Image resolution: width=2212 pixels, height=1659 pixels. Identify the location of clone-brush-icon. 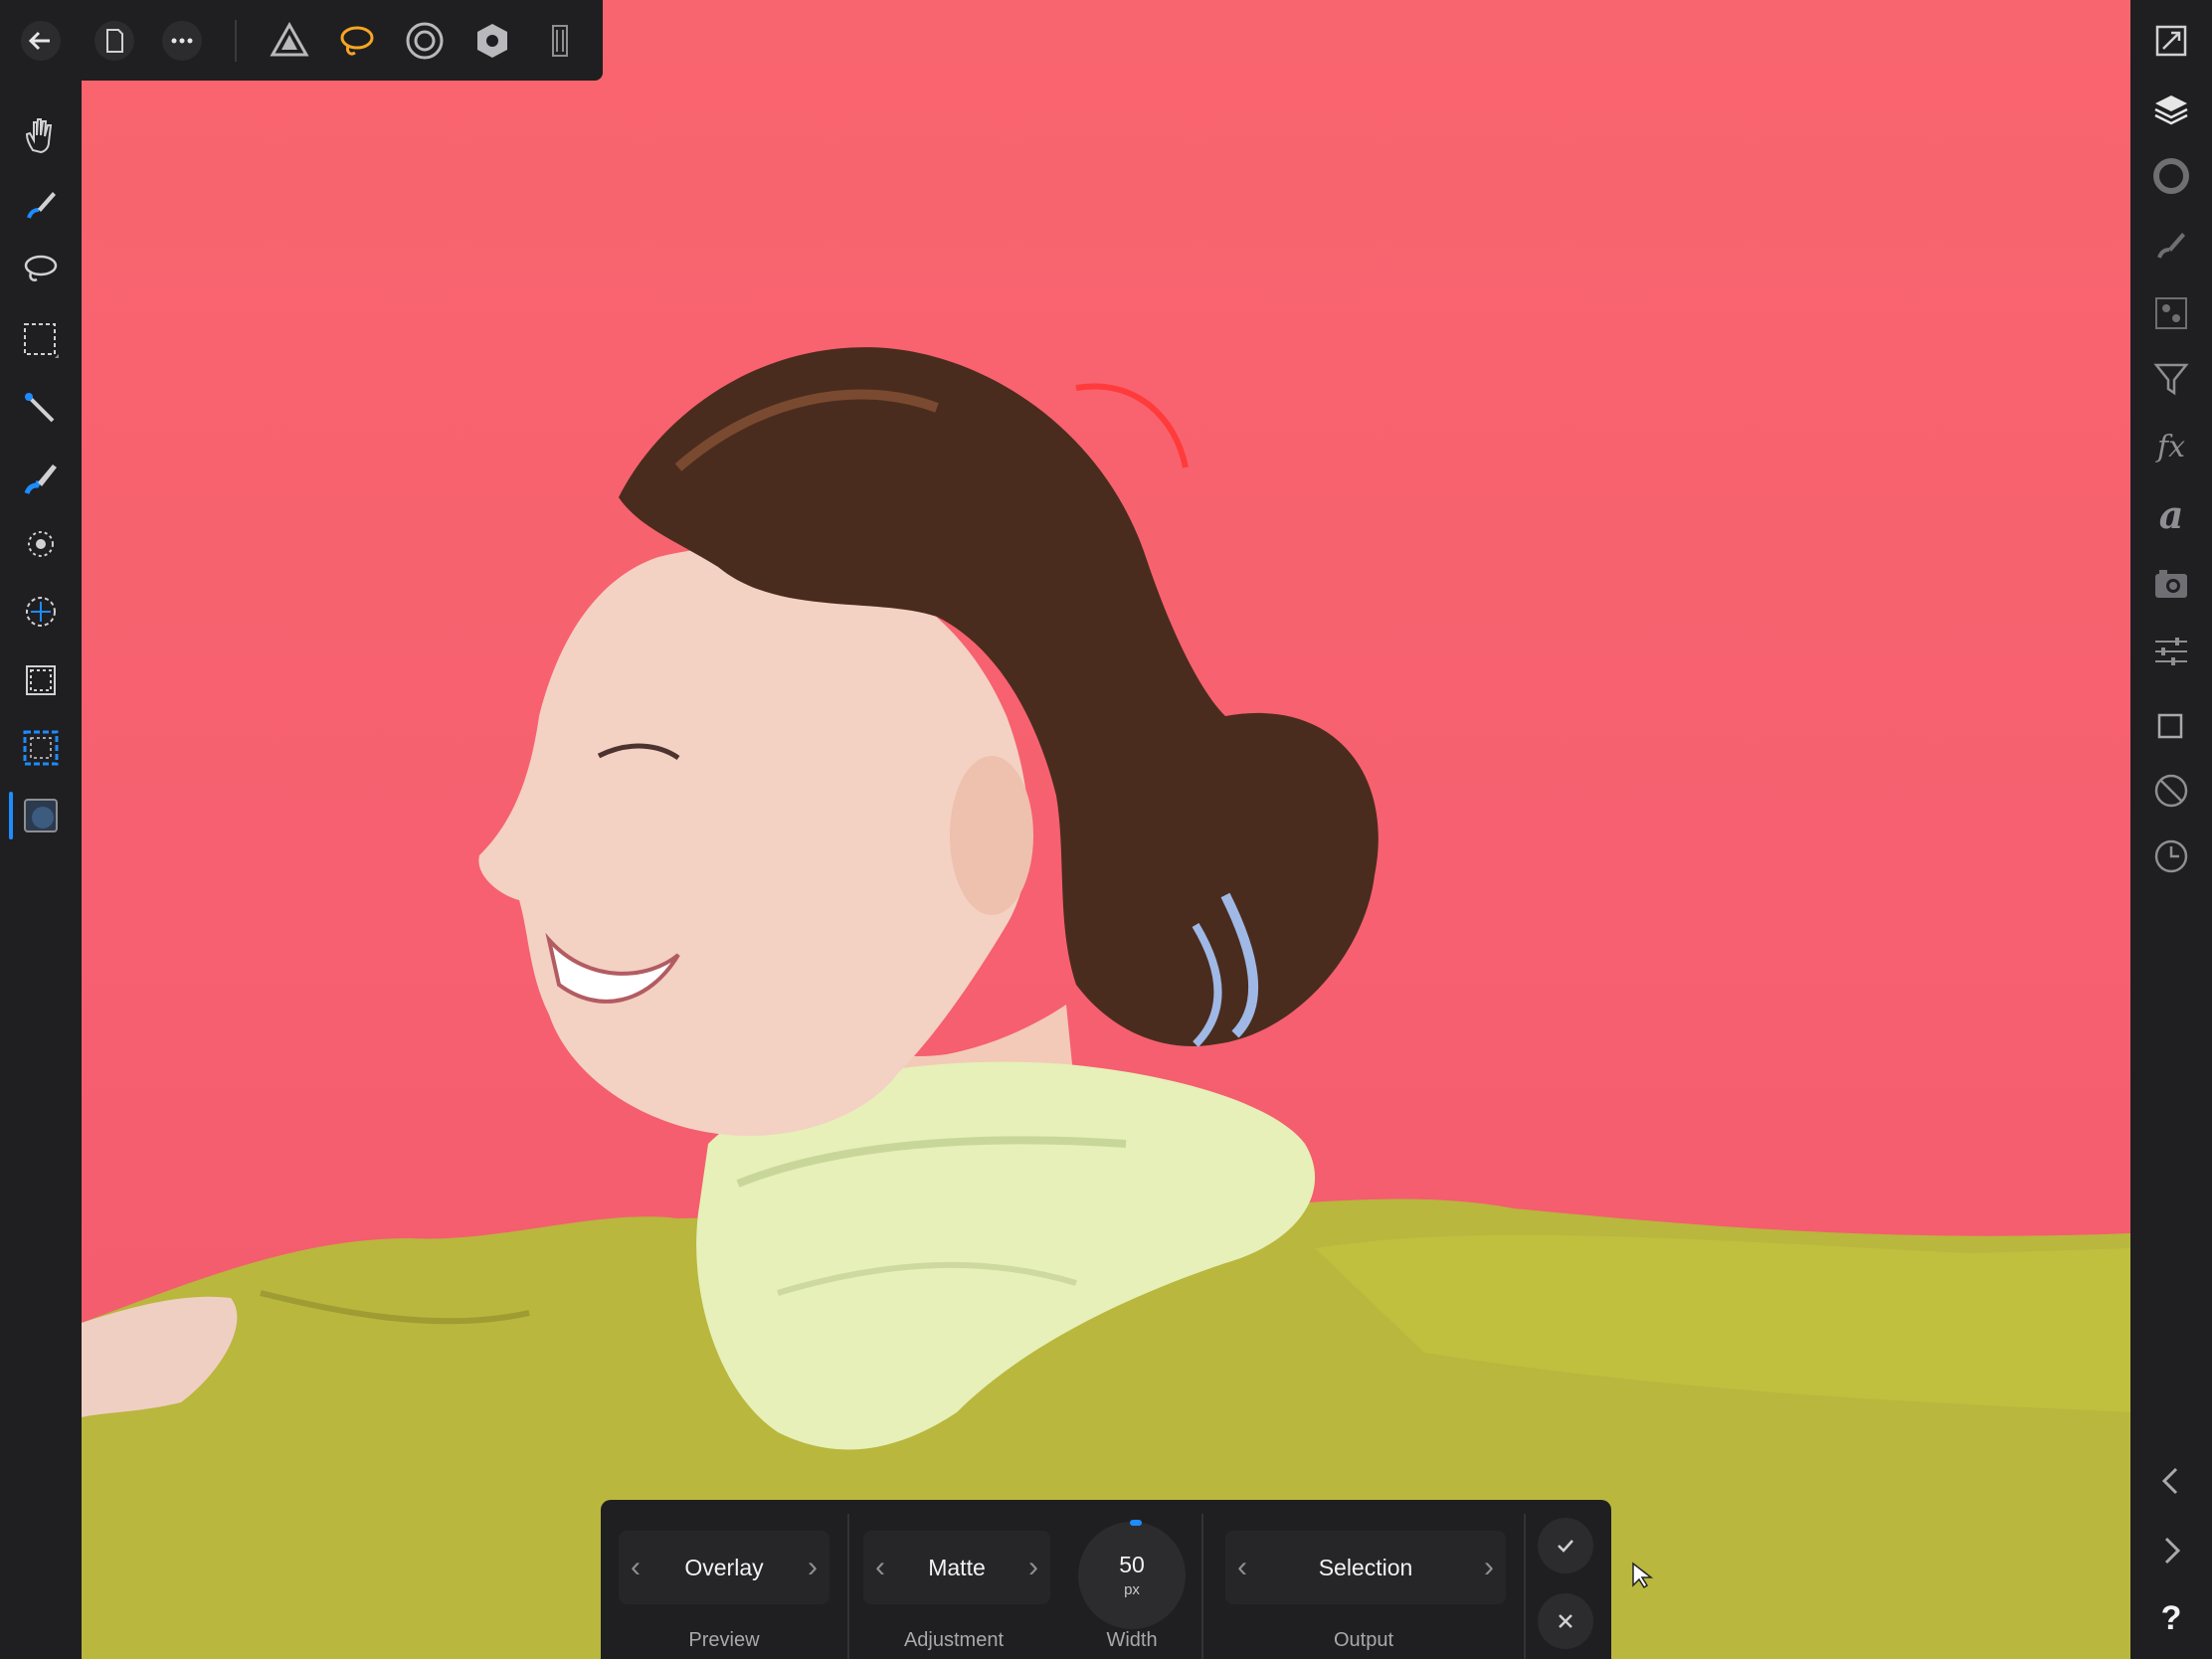
(41, 612).